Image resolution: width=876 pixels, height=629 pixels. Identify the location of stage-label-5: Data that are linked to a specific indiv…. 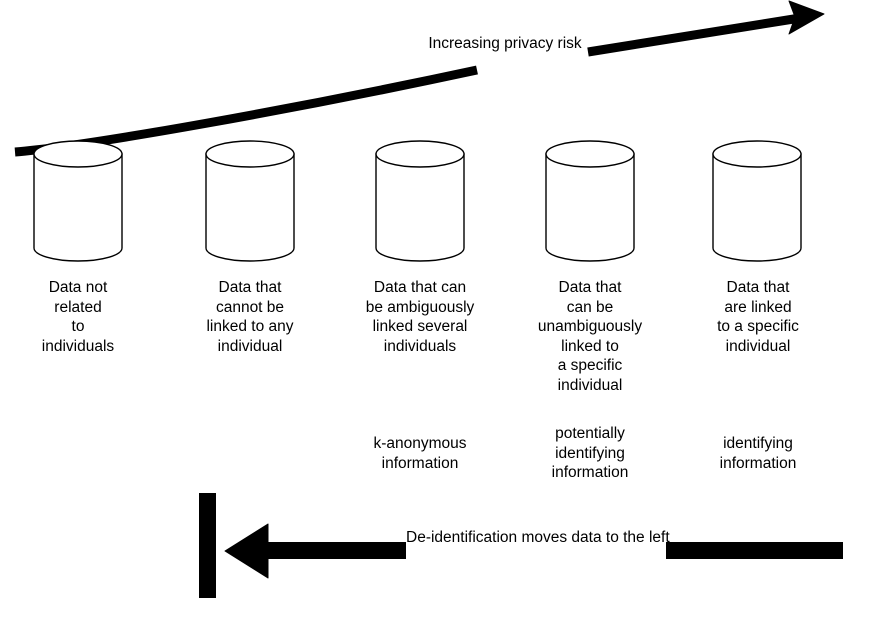
(758, 317).